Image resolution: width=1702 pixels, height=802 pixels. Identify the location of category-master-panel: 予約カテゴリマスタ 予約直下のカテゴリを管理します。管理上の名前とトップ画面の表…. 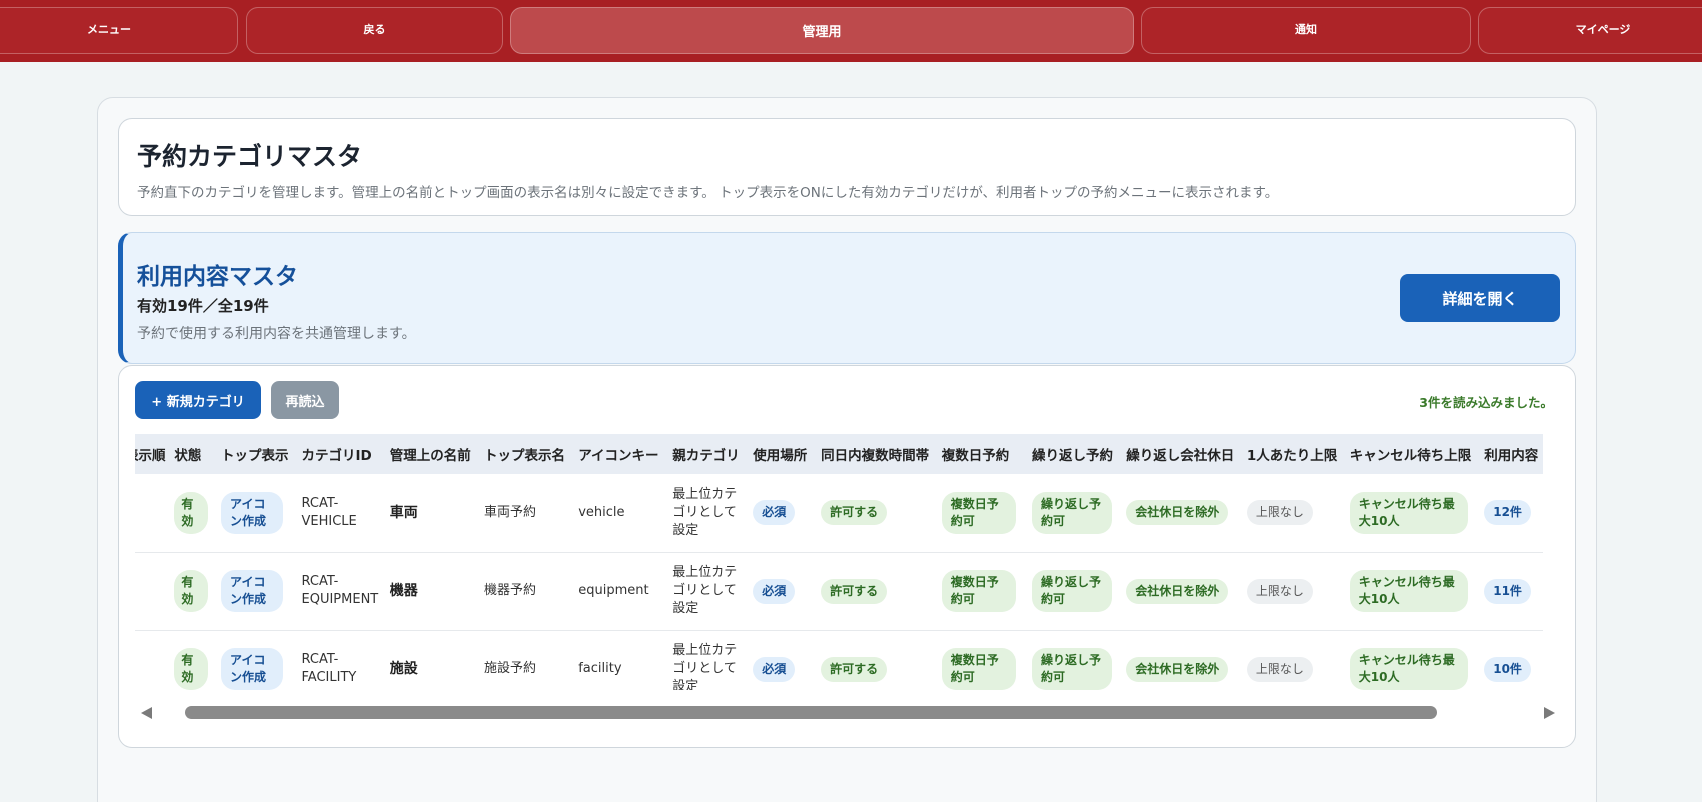
(847, 167).